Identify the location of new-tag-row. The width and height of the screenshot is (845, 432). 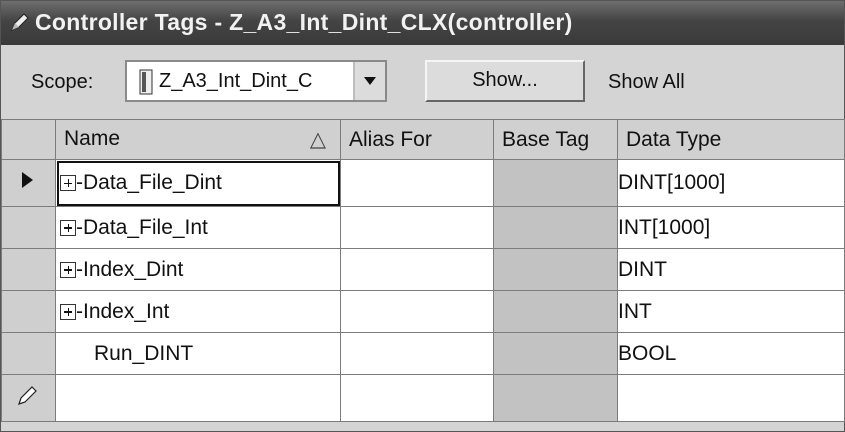
(423, 398).